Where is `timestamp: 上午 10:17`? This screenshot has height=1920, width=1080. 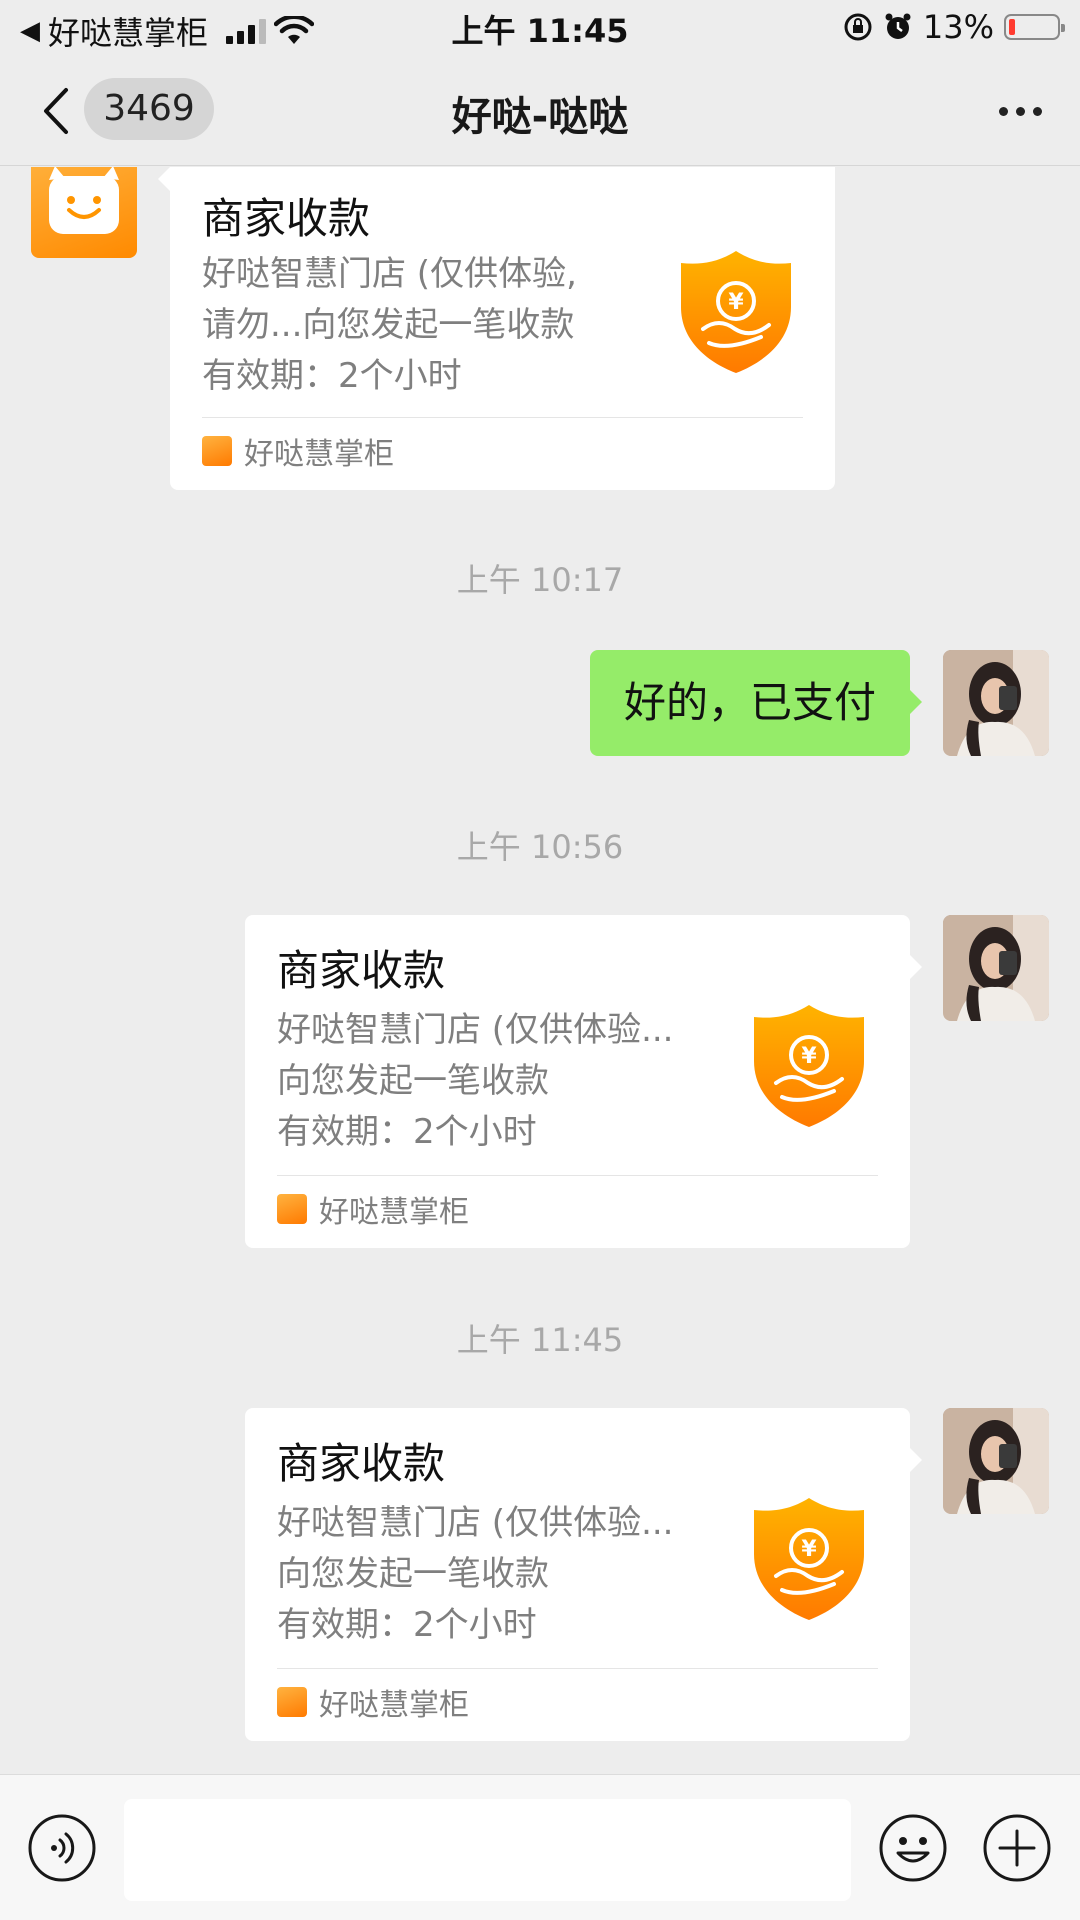 timestamp: 上午 10:17 is located at coordinates (540, 580).